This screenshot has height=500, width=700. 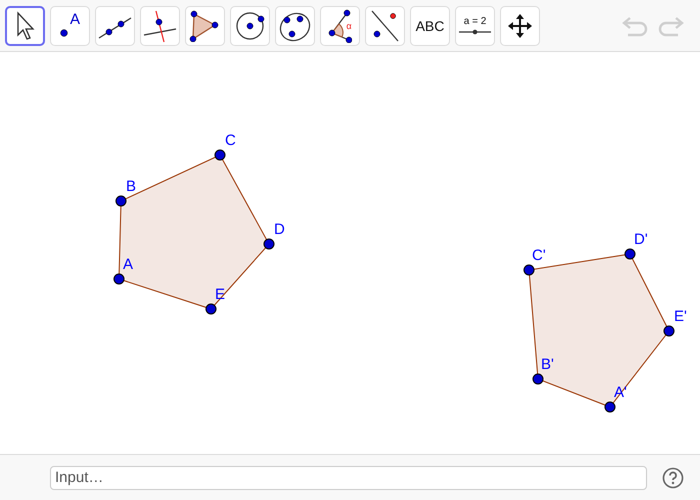 What do you see at coordinates (539, 255) in the screenshot?
I see `point-label: C'` at bounding box center [539, 255].